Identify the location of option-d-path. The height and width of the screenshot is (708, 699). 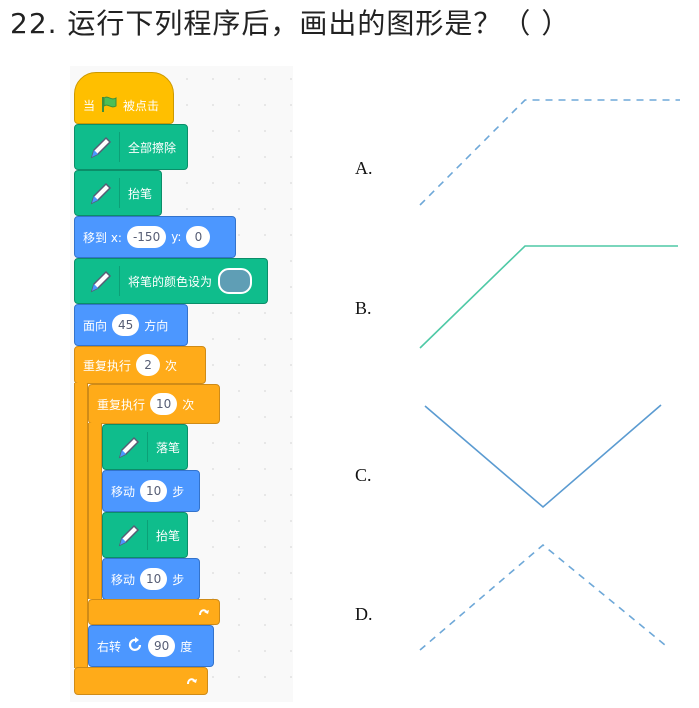
(542, 597).